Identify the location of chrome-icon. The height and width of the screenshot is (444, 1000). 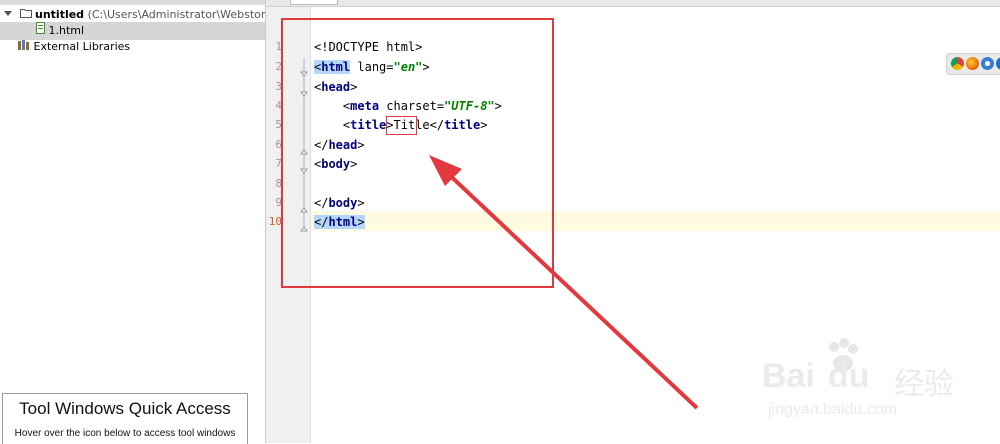
(957, 63).